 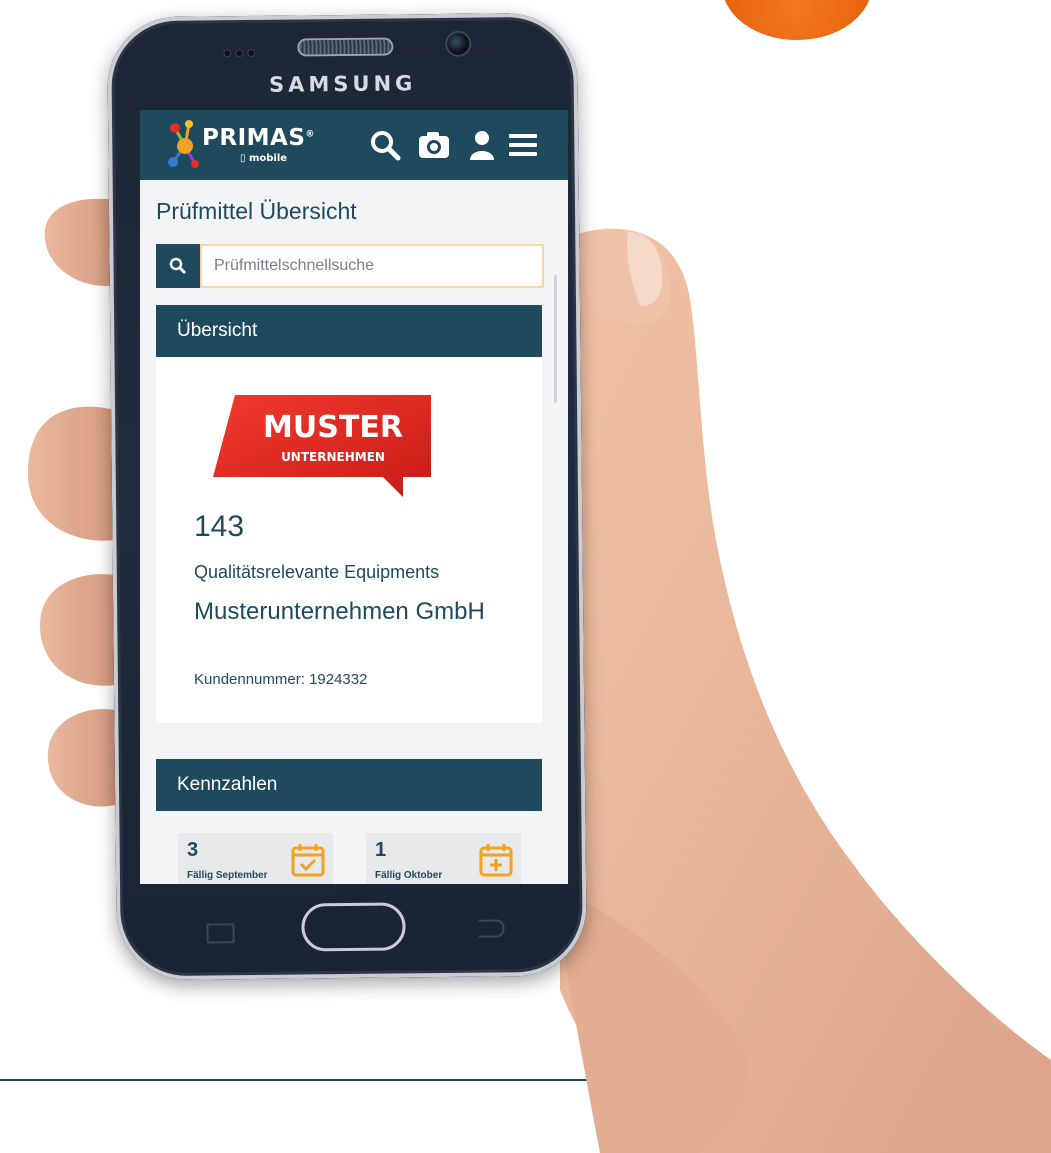 What do you see at coordinates (308, 860) in the screenshot?
I see `calendar-check-icon` at bounding box center [308, 860].